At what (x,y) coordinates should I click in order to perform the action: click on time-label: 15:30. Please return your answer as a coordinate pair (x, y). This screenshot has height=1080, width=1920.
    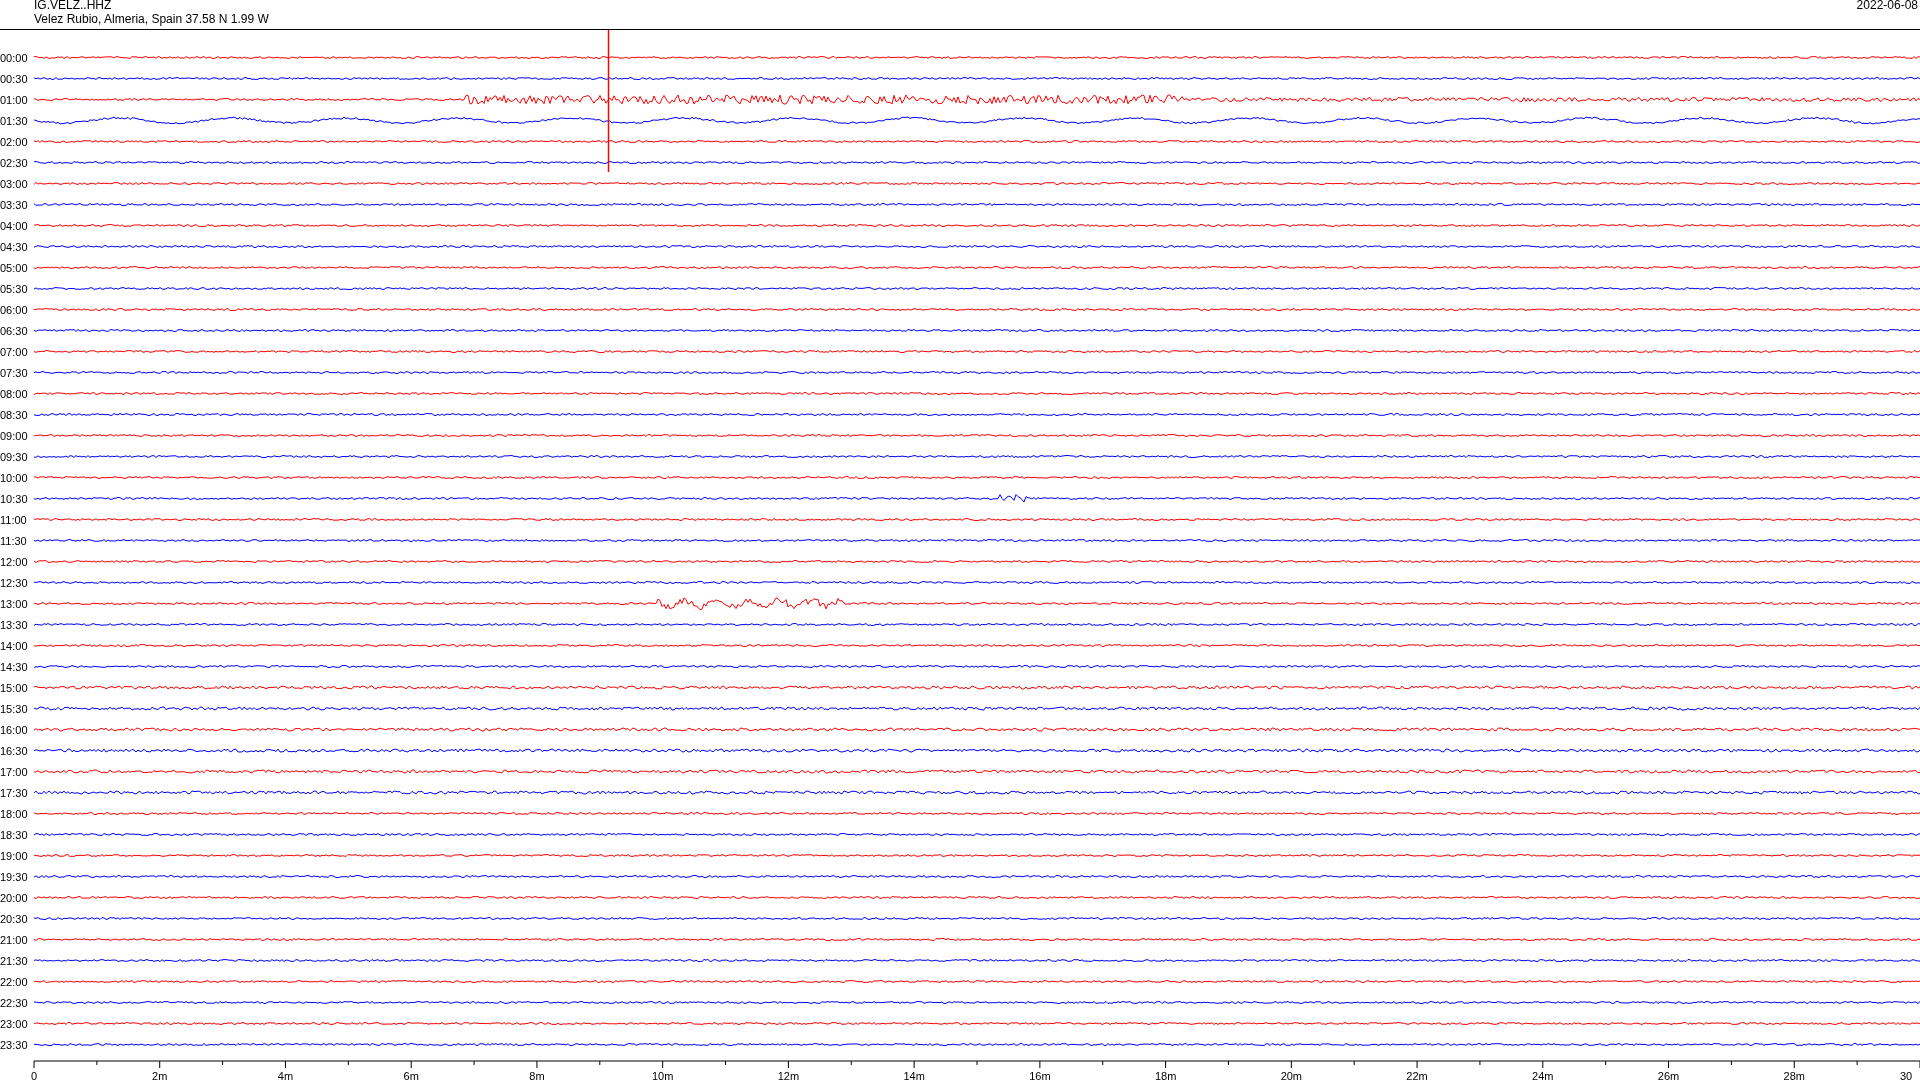
    Looking at the image, I should click on (14, 708).